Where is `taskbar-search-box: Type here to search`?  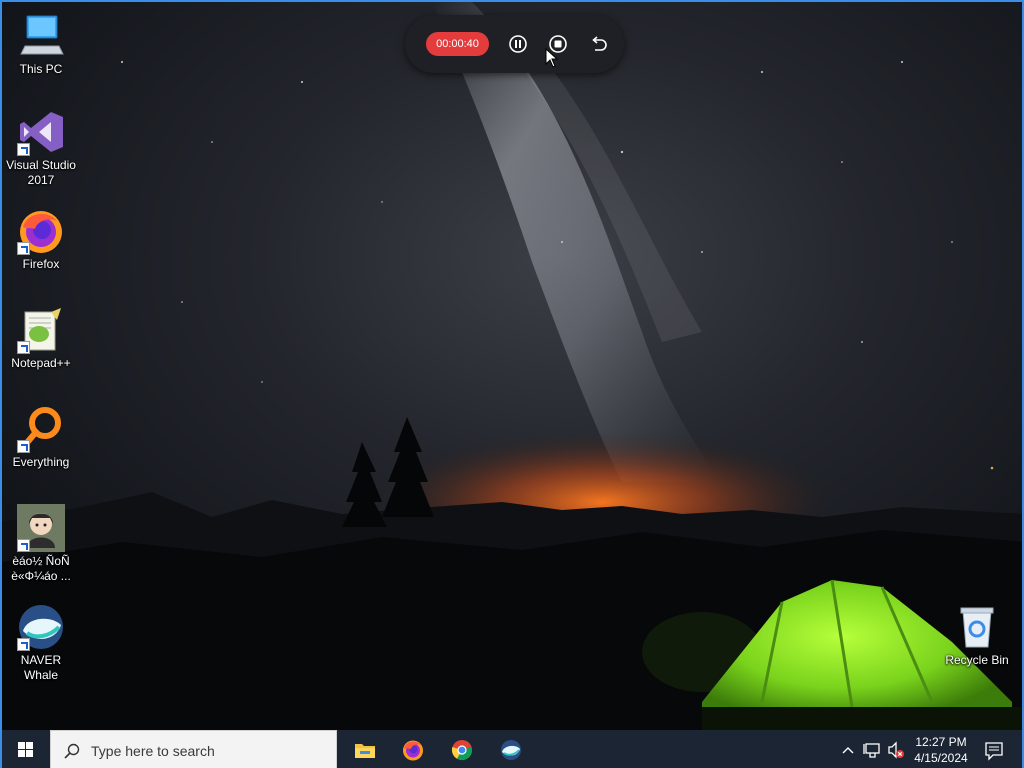 taskbar-search-box: Type here to search is located at coordinates (193, 749).